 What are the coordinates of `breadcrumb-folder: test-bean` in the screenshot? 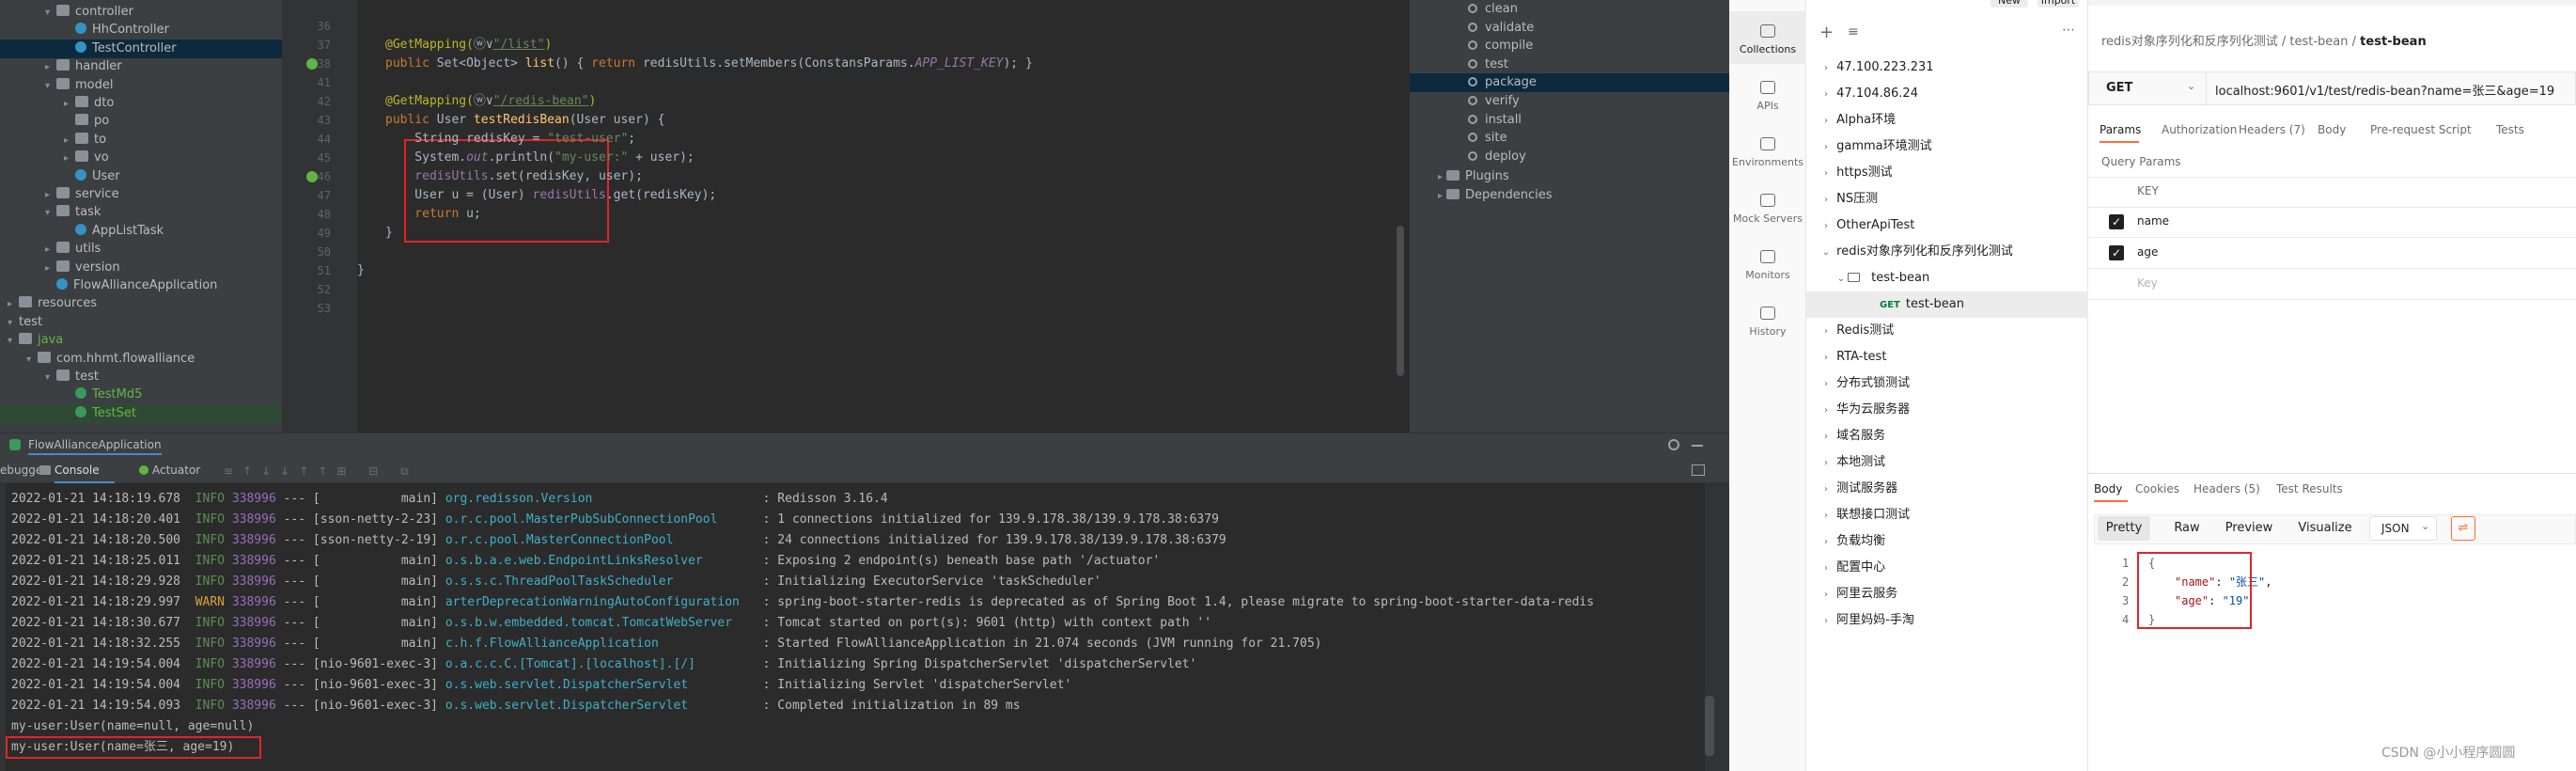 It's located at (2319, 42).